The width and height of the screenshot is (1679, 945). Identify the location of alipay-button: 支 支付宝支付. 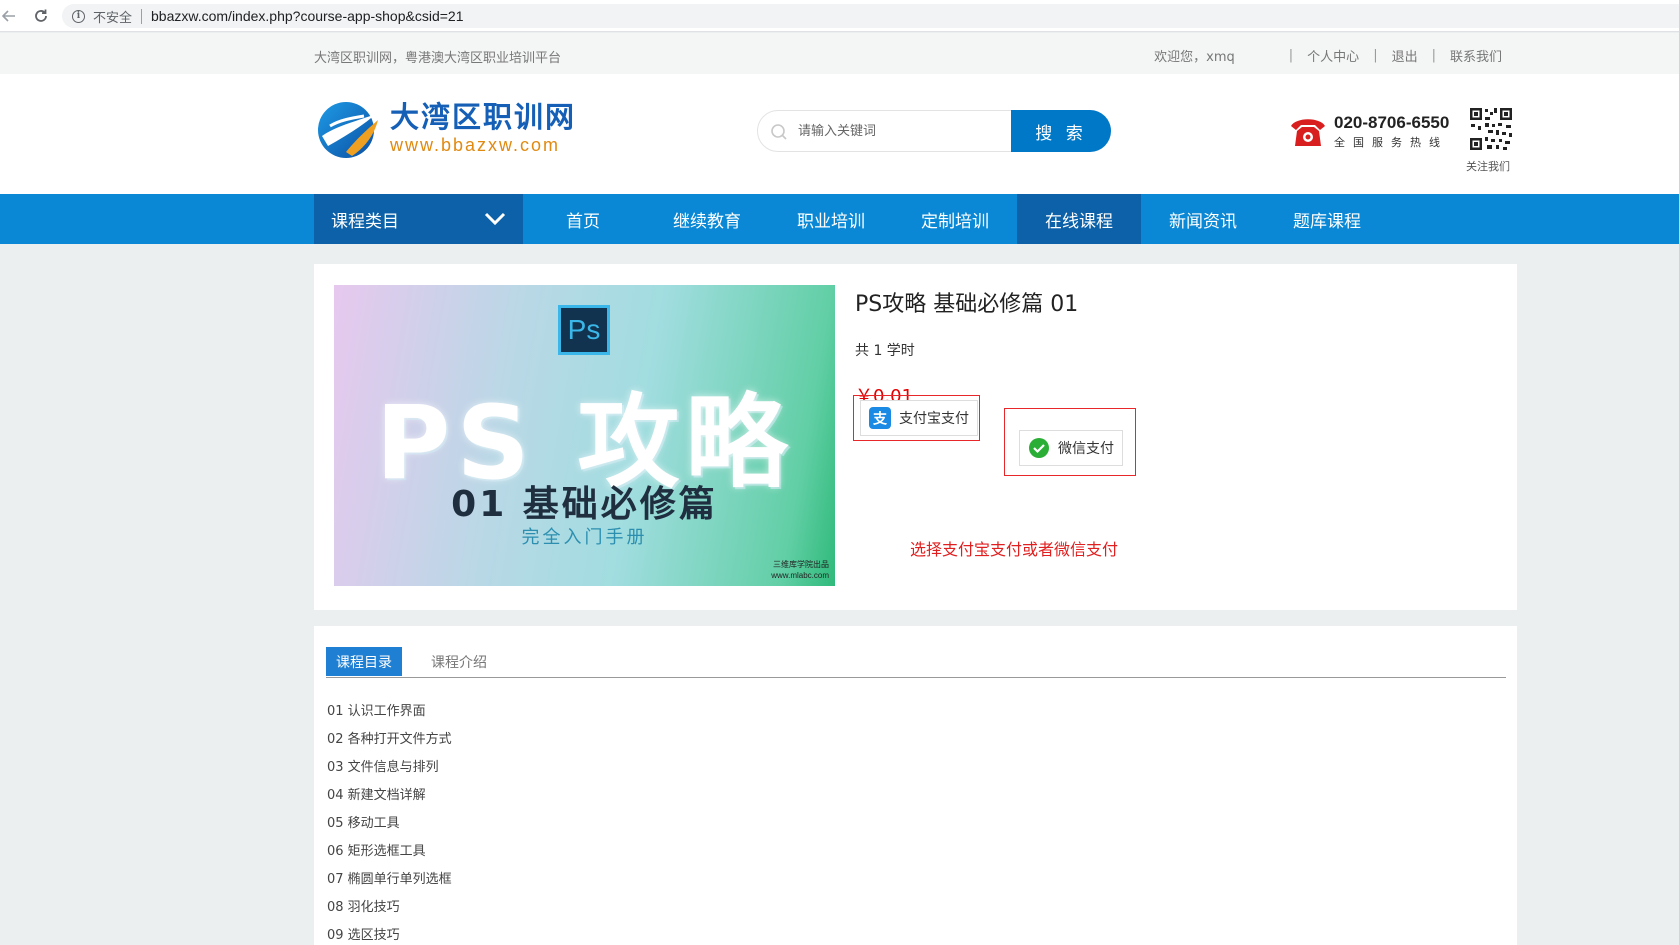
(919, 418).